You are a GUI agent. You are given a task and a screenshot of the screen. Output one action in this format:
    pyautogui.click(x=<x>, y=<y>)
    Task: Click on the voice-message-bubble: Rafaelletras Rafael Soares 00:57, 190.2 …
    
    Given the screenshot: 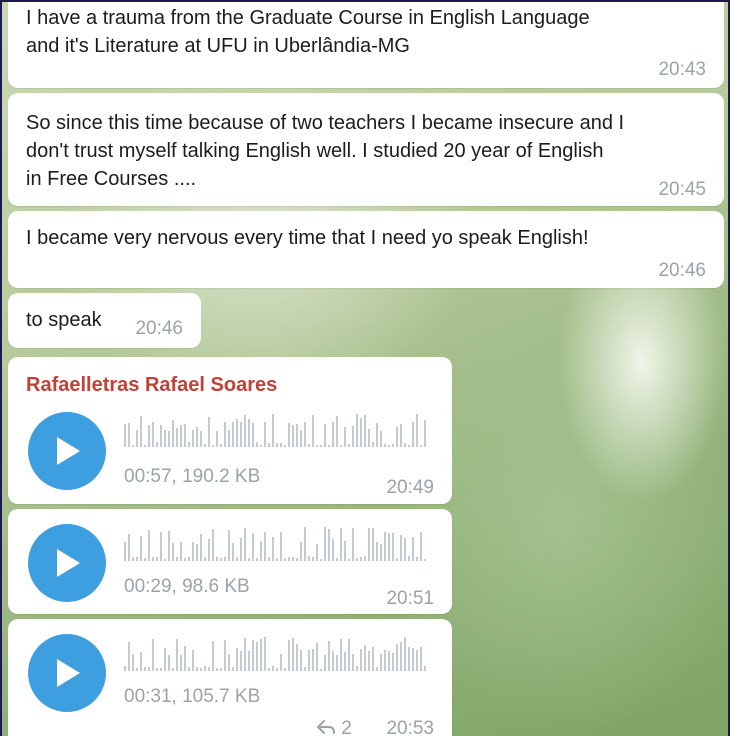 What is the action you would take?
    pyautogui.click(x=230, y=430)
    